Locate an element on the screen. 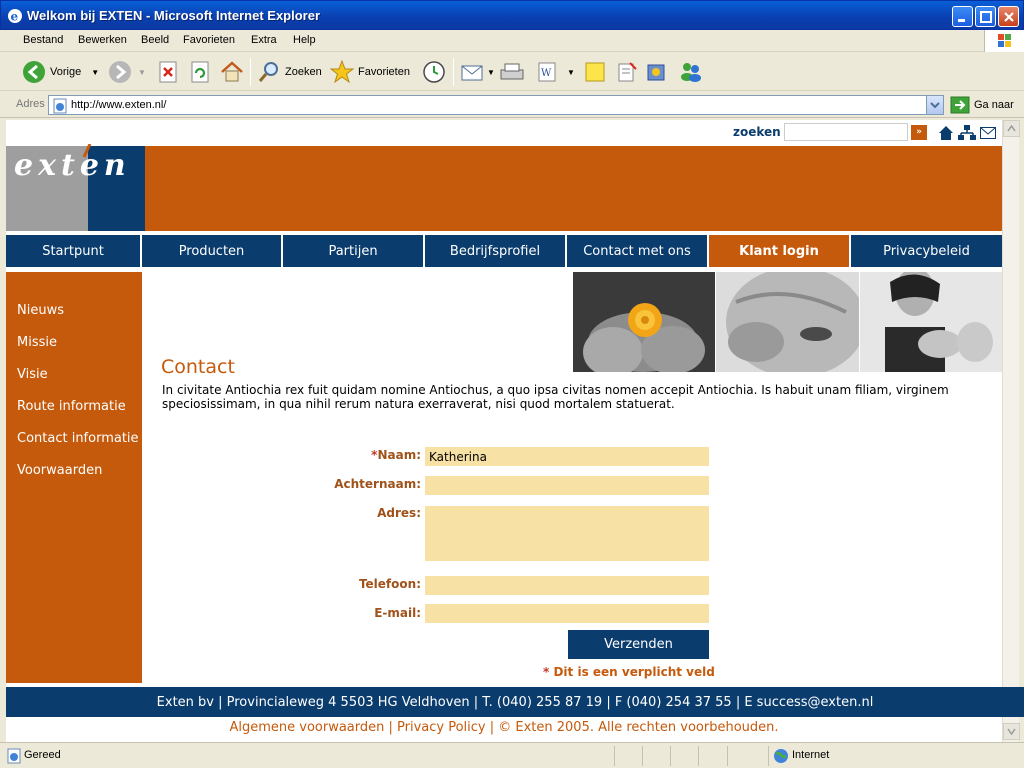 Image resolution: width=1024 pixels, height=768 pixels. site-search-button: » is located at coordinates (919, 132).